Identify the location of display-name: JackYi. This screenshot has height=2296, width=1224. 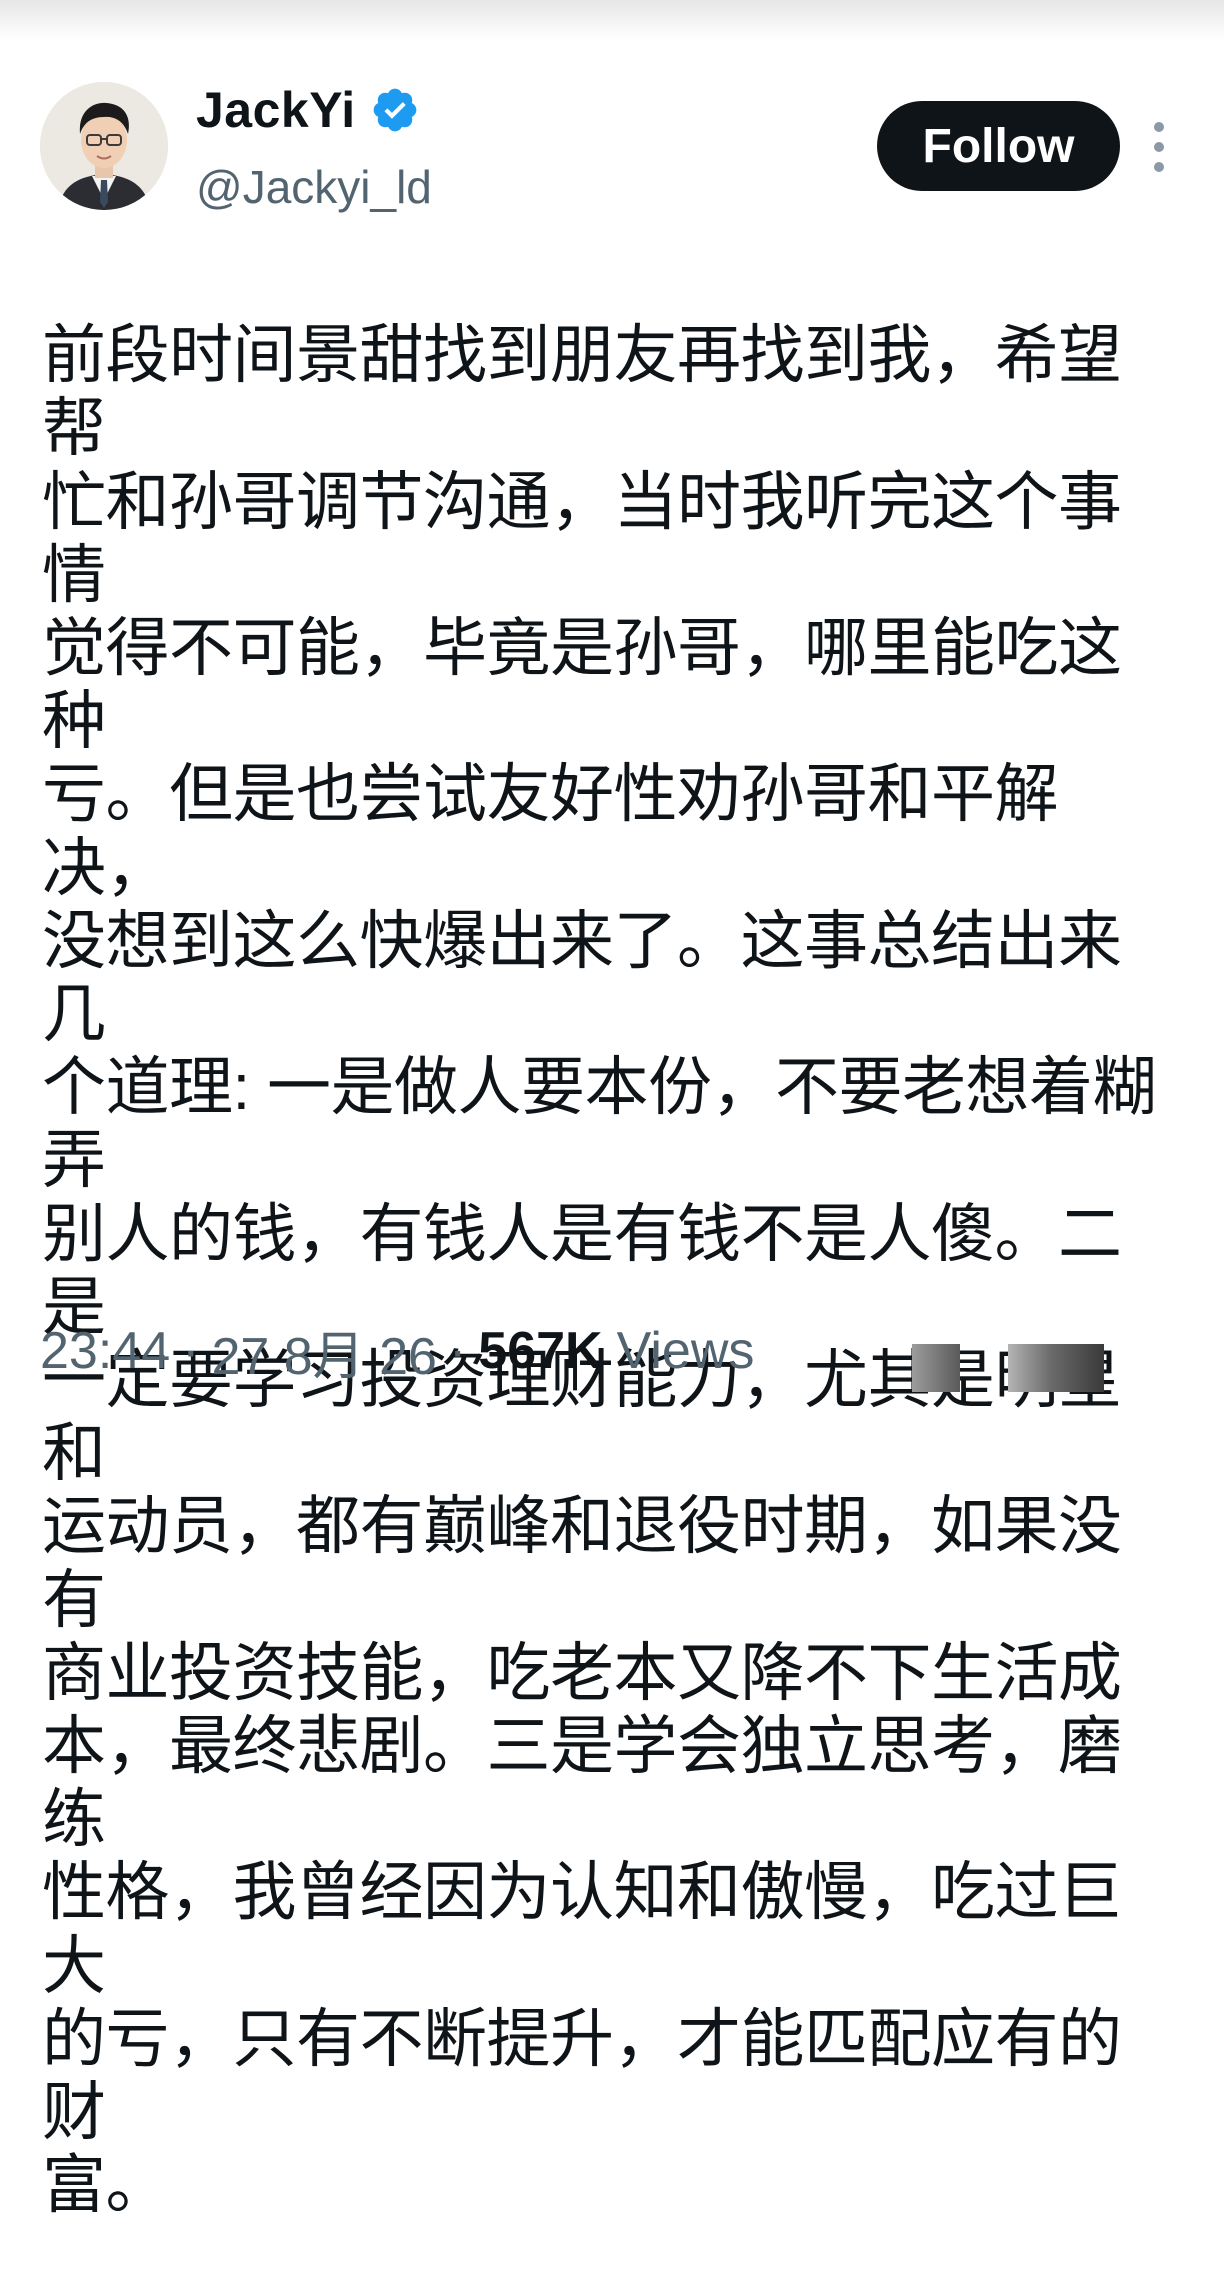
(276, 110).